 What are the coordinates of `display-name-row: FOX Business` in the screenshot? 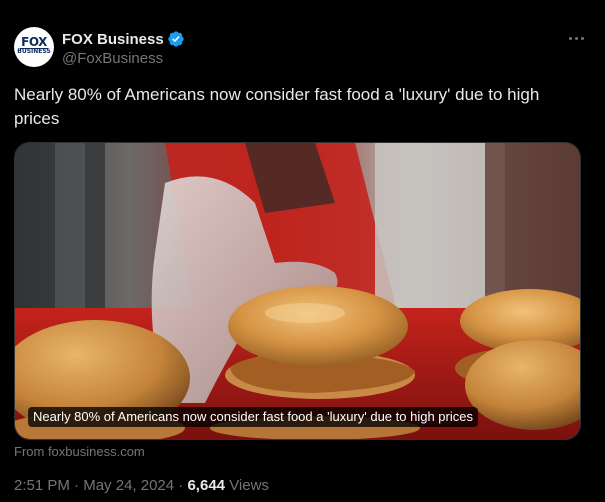 It's located at (123, 39).